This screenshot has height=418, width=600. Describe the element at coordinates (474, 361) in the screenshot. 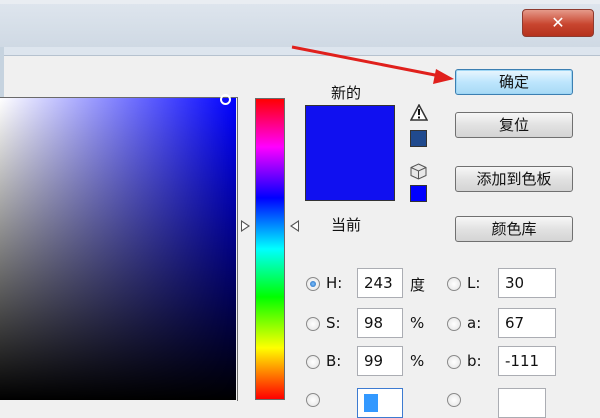

I see `lab-b-label: b:` at that location.